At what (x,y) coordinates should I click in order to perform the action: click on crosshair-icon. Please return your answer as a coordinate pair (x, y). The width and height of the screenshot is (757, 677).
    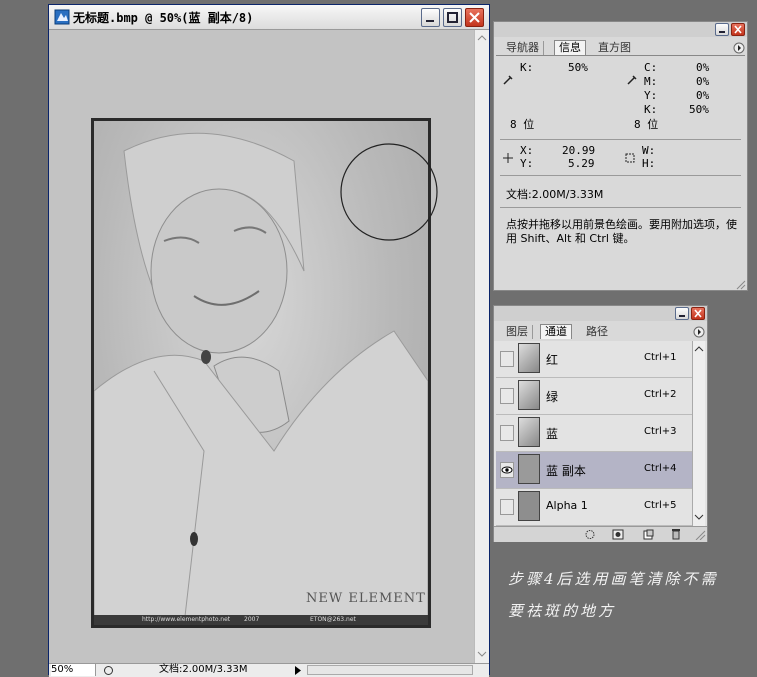
    Looking at the image, I should click on (508, 158).